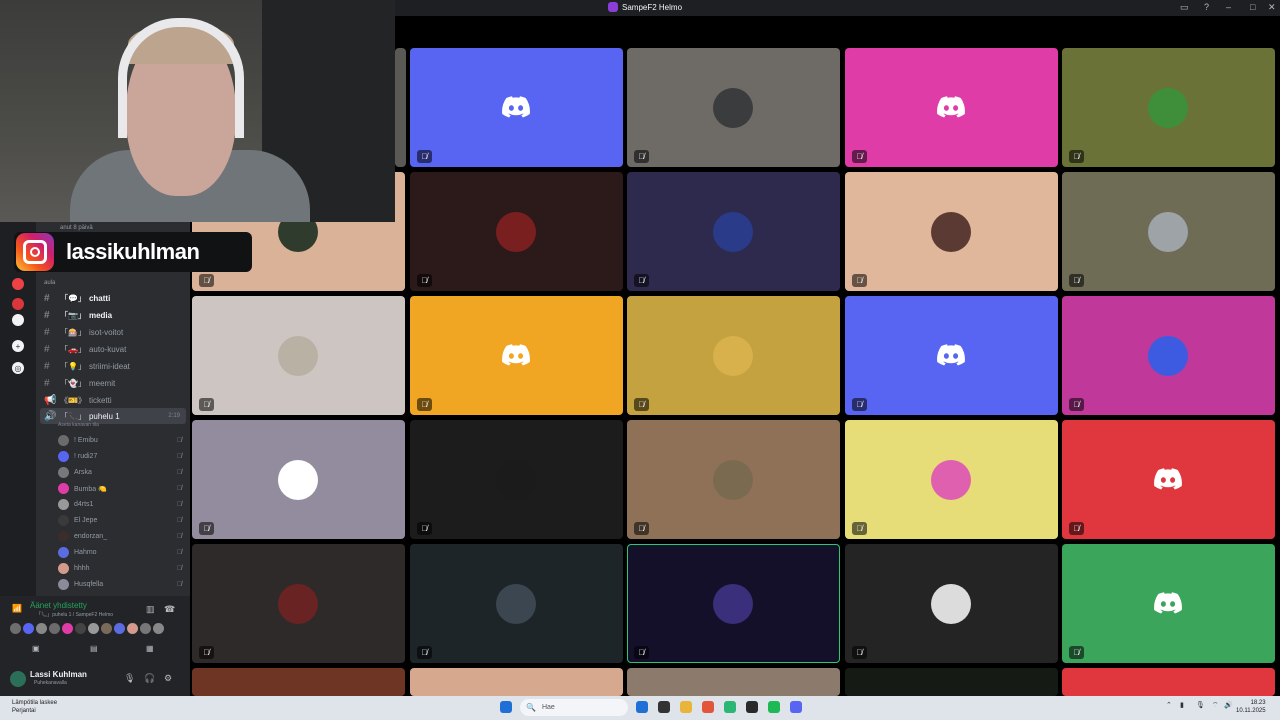  I want to click on voice-user: Arska 🎙̸, so click(120, 472).